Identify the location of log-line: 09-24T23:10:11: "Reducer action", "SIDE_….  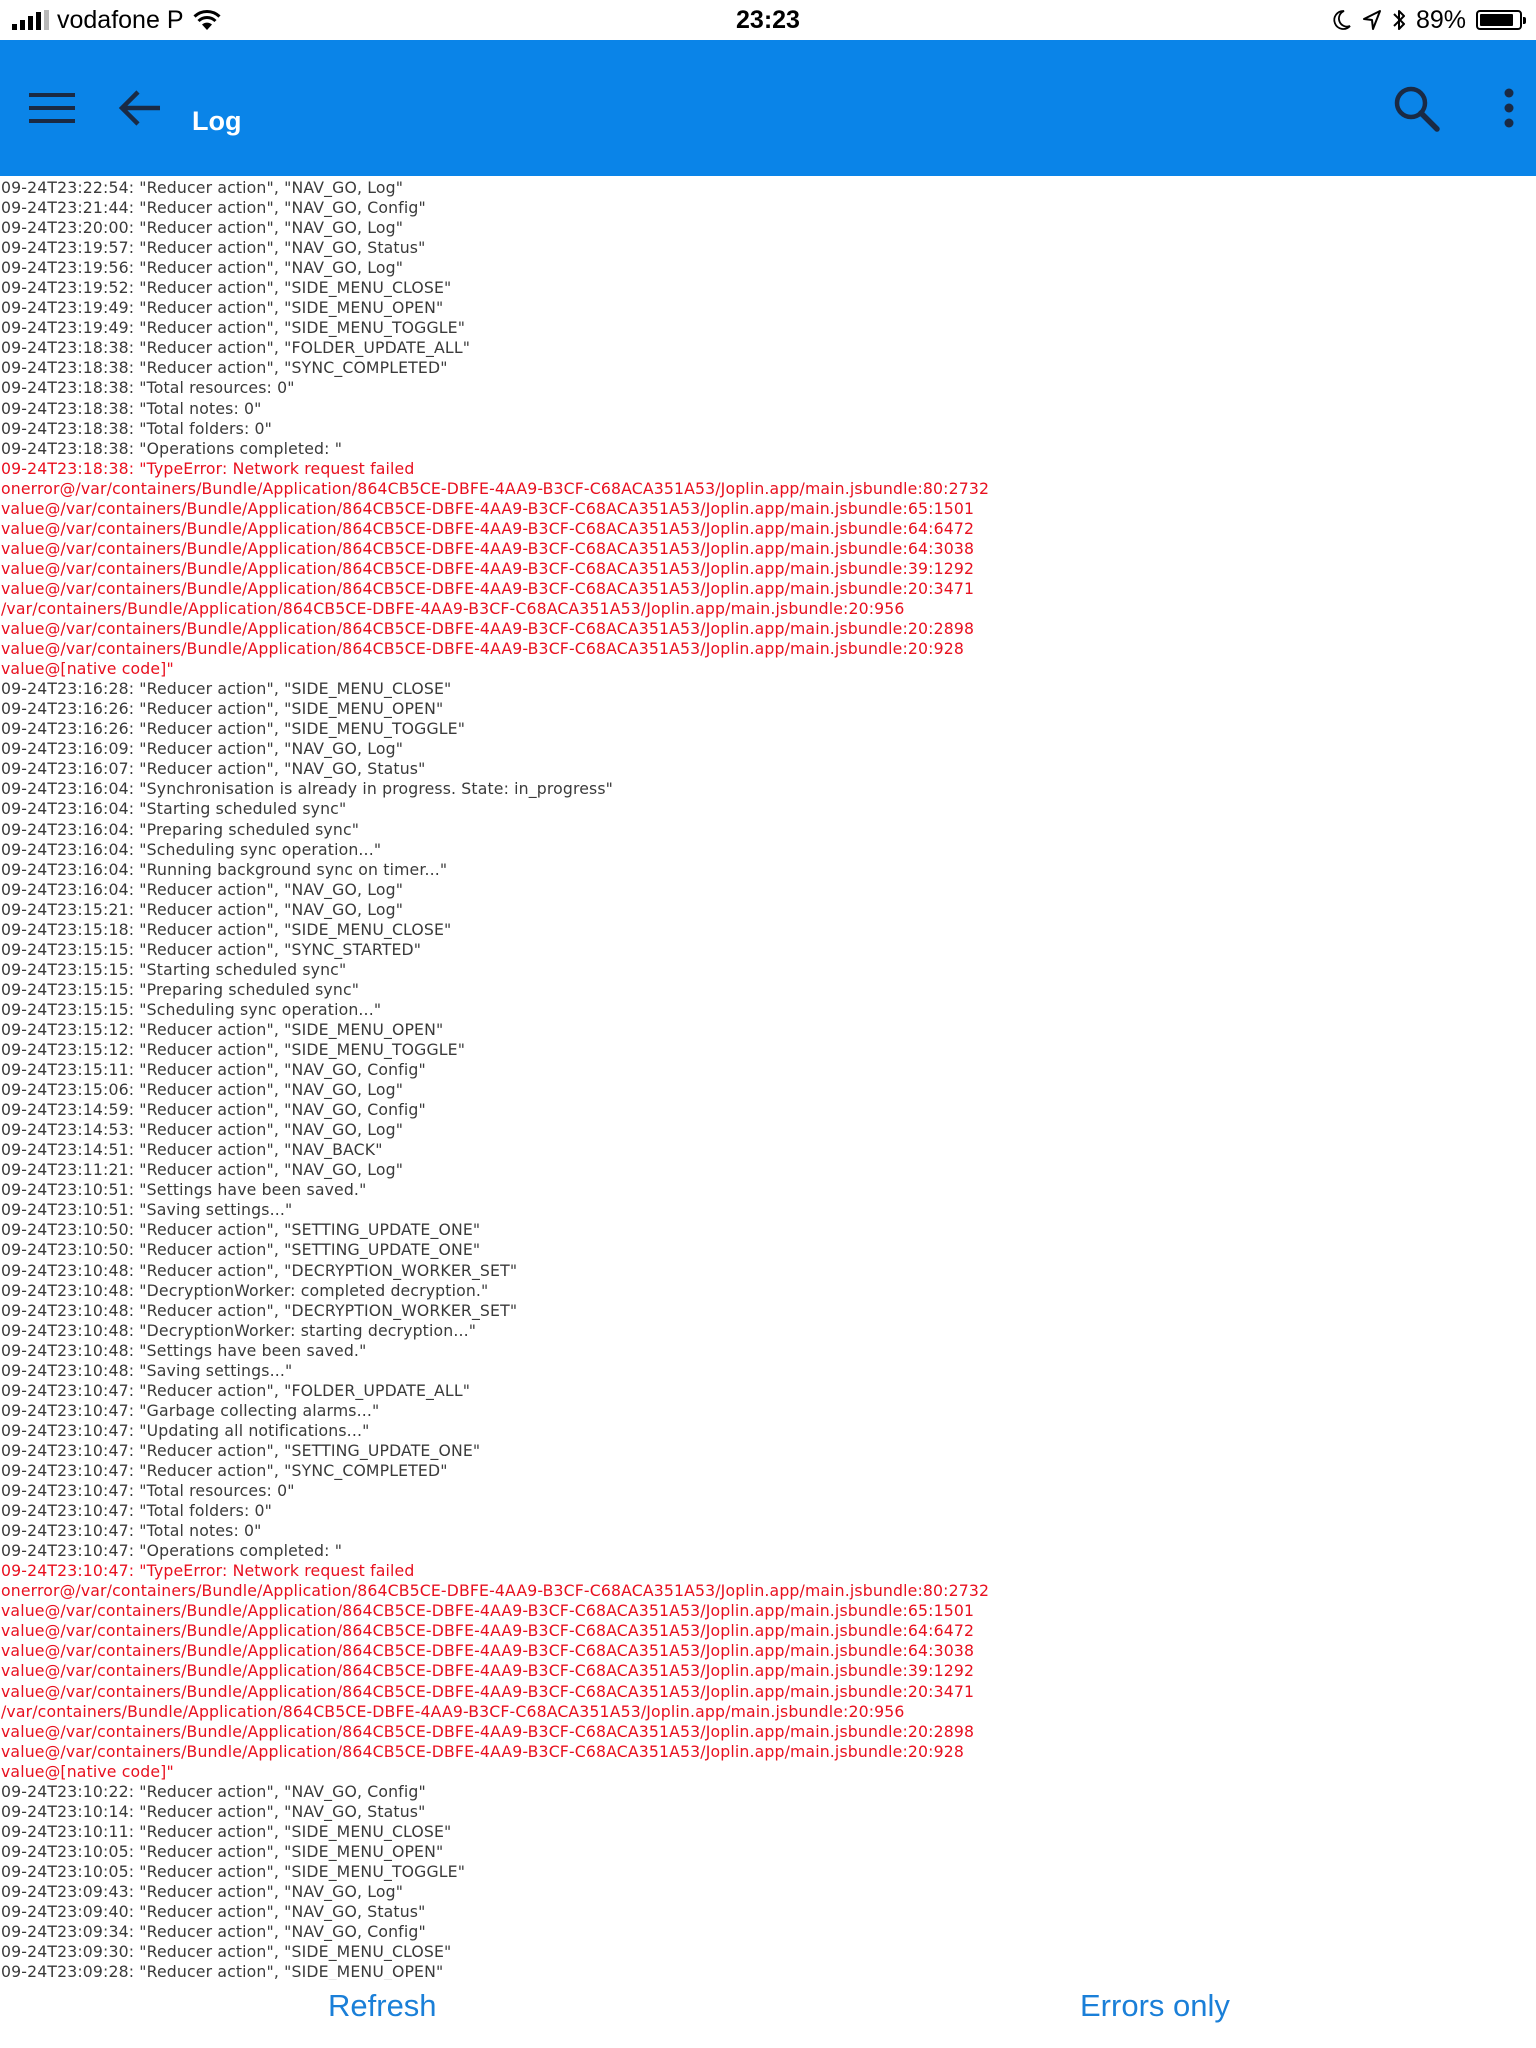
(226, 1831).